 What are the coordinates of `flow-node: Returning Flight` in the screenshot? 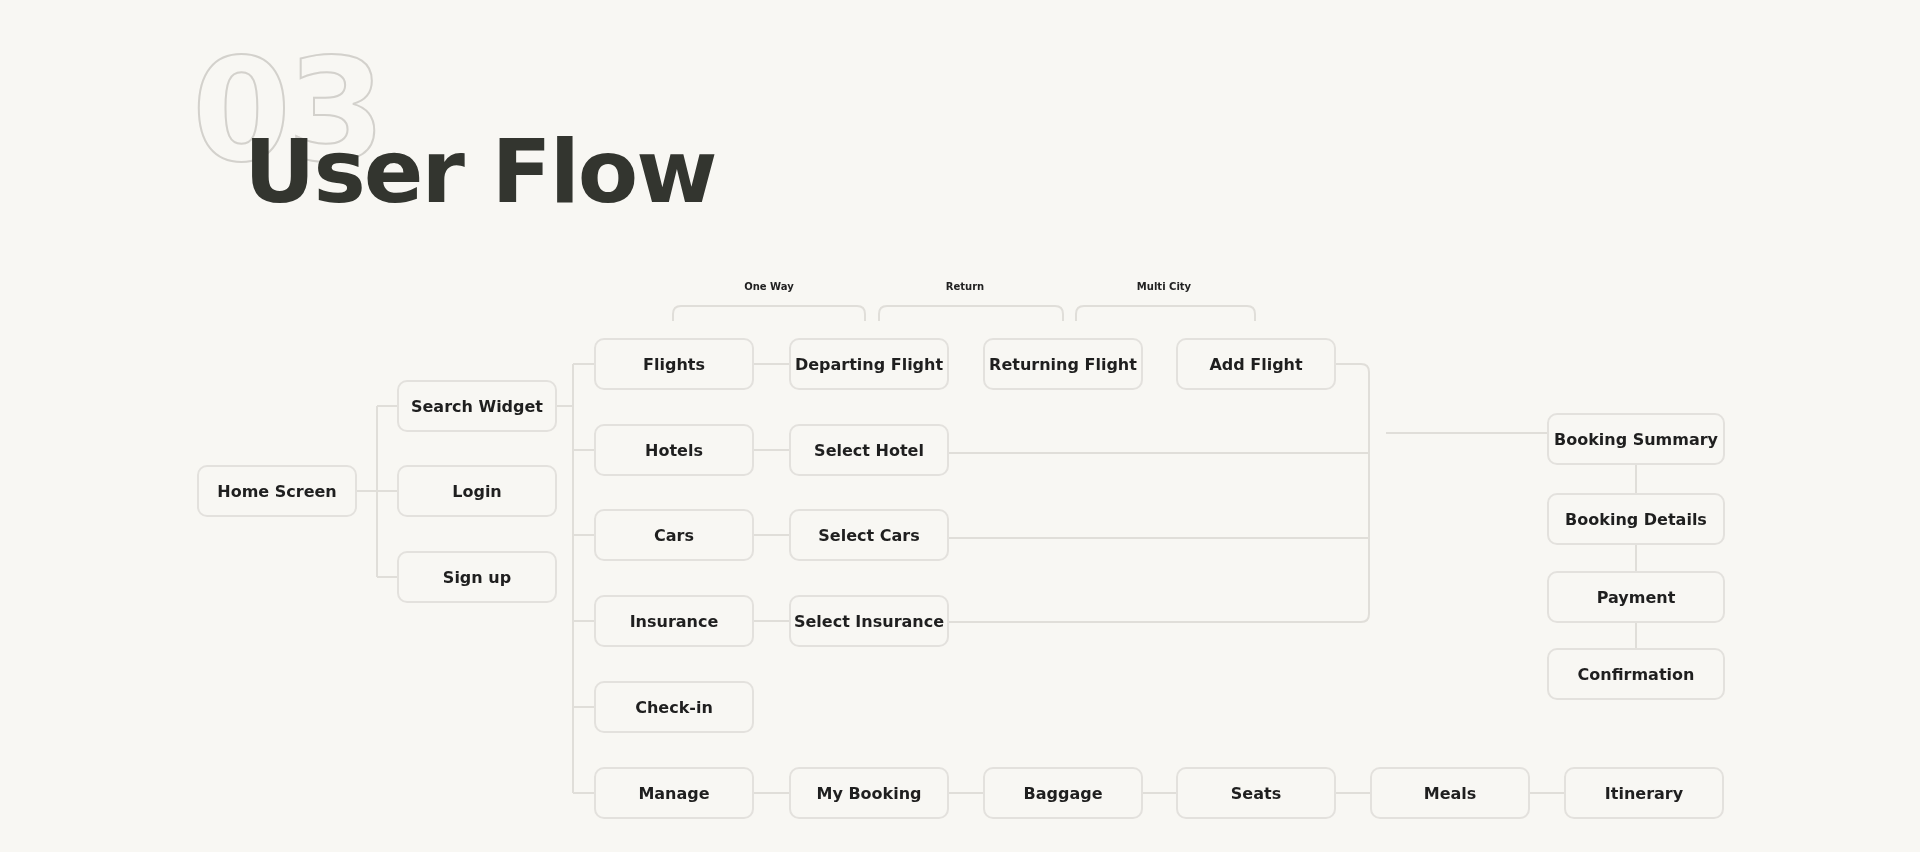 It's located at (1063, 364).